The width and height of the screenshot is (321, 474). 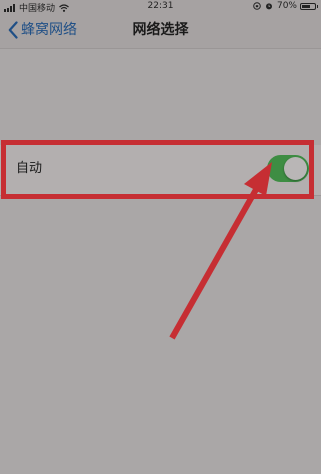 I want to click on status-bar-right: 70%, so click(x=285, y=6).